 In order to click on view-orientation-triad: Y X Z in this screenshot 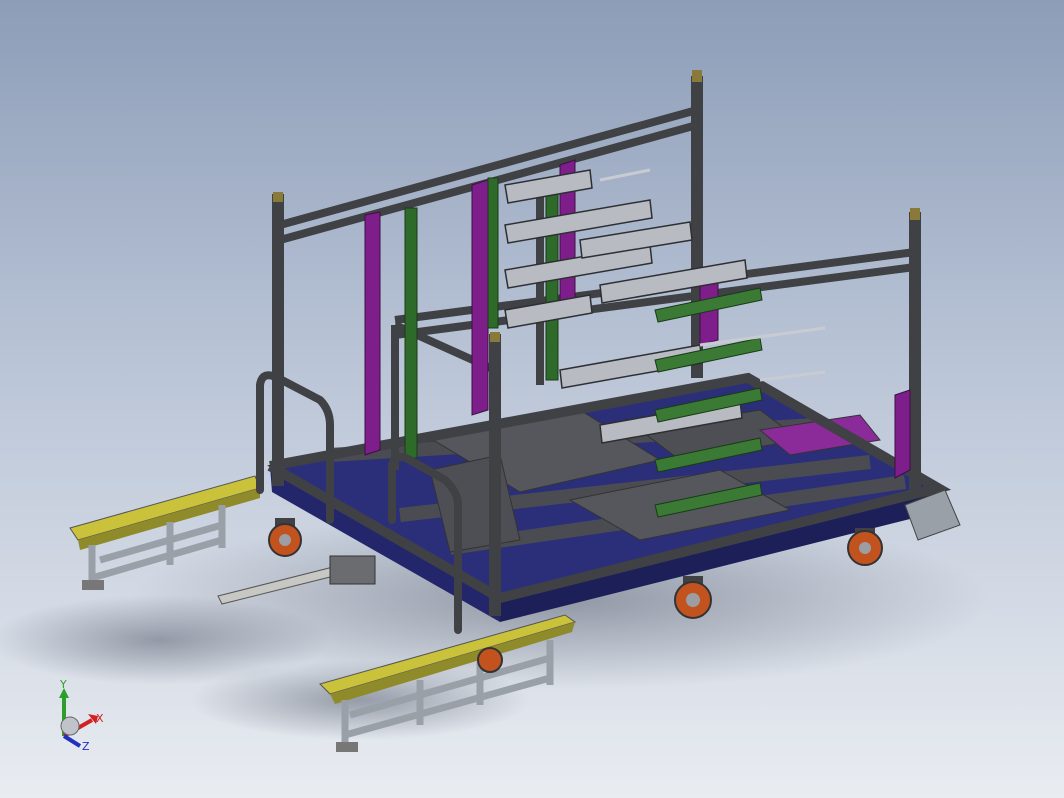, I will do `click(83, 718)`.